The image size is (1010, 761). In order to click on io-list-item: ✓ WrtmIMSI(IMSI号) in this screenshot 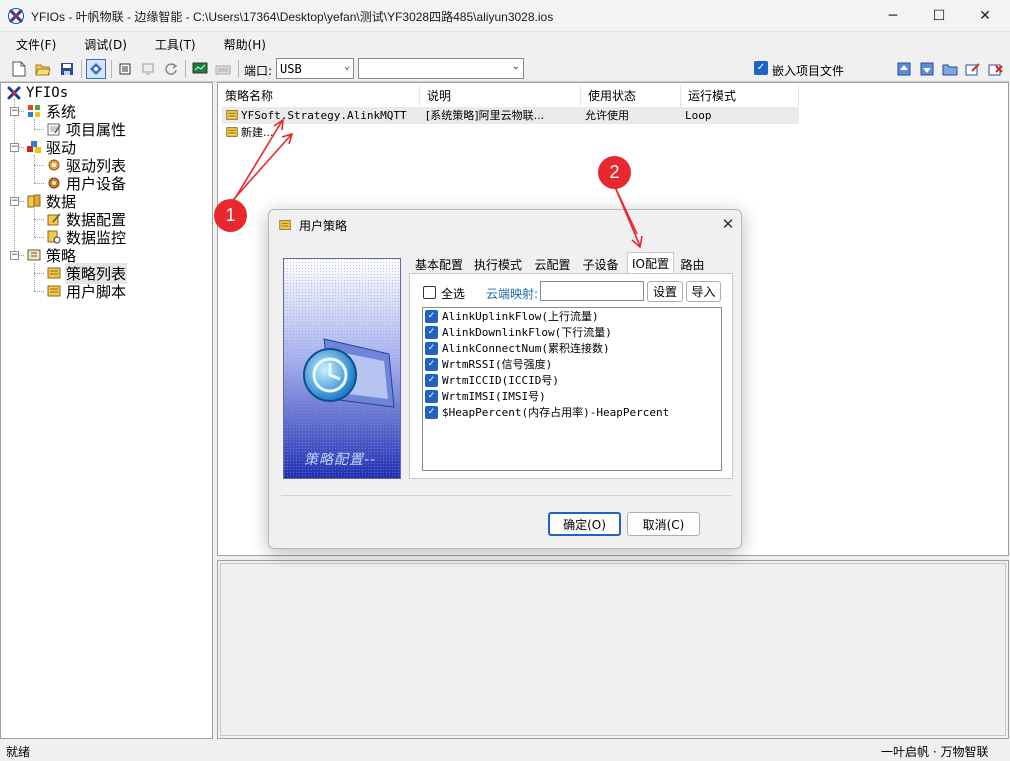, I will do `click(485, 396)`.